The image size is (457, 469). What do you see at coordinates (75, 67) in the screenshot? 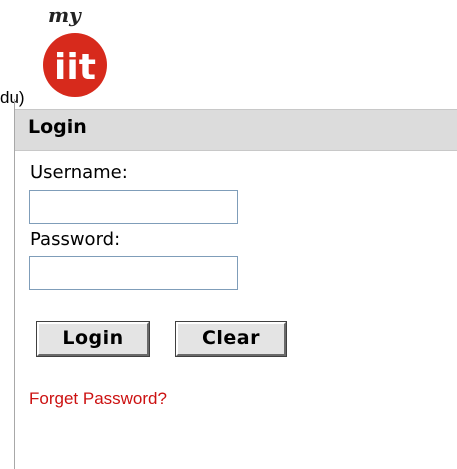
I see `logo-iit-text: iit` at bounding box center [75, 67].